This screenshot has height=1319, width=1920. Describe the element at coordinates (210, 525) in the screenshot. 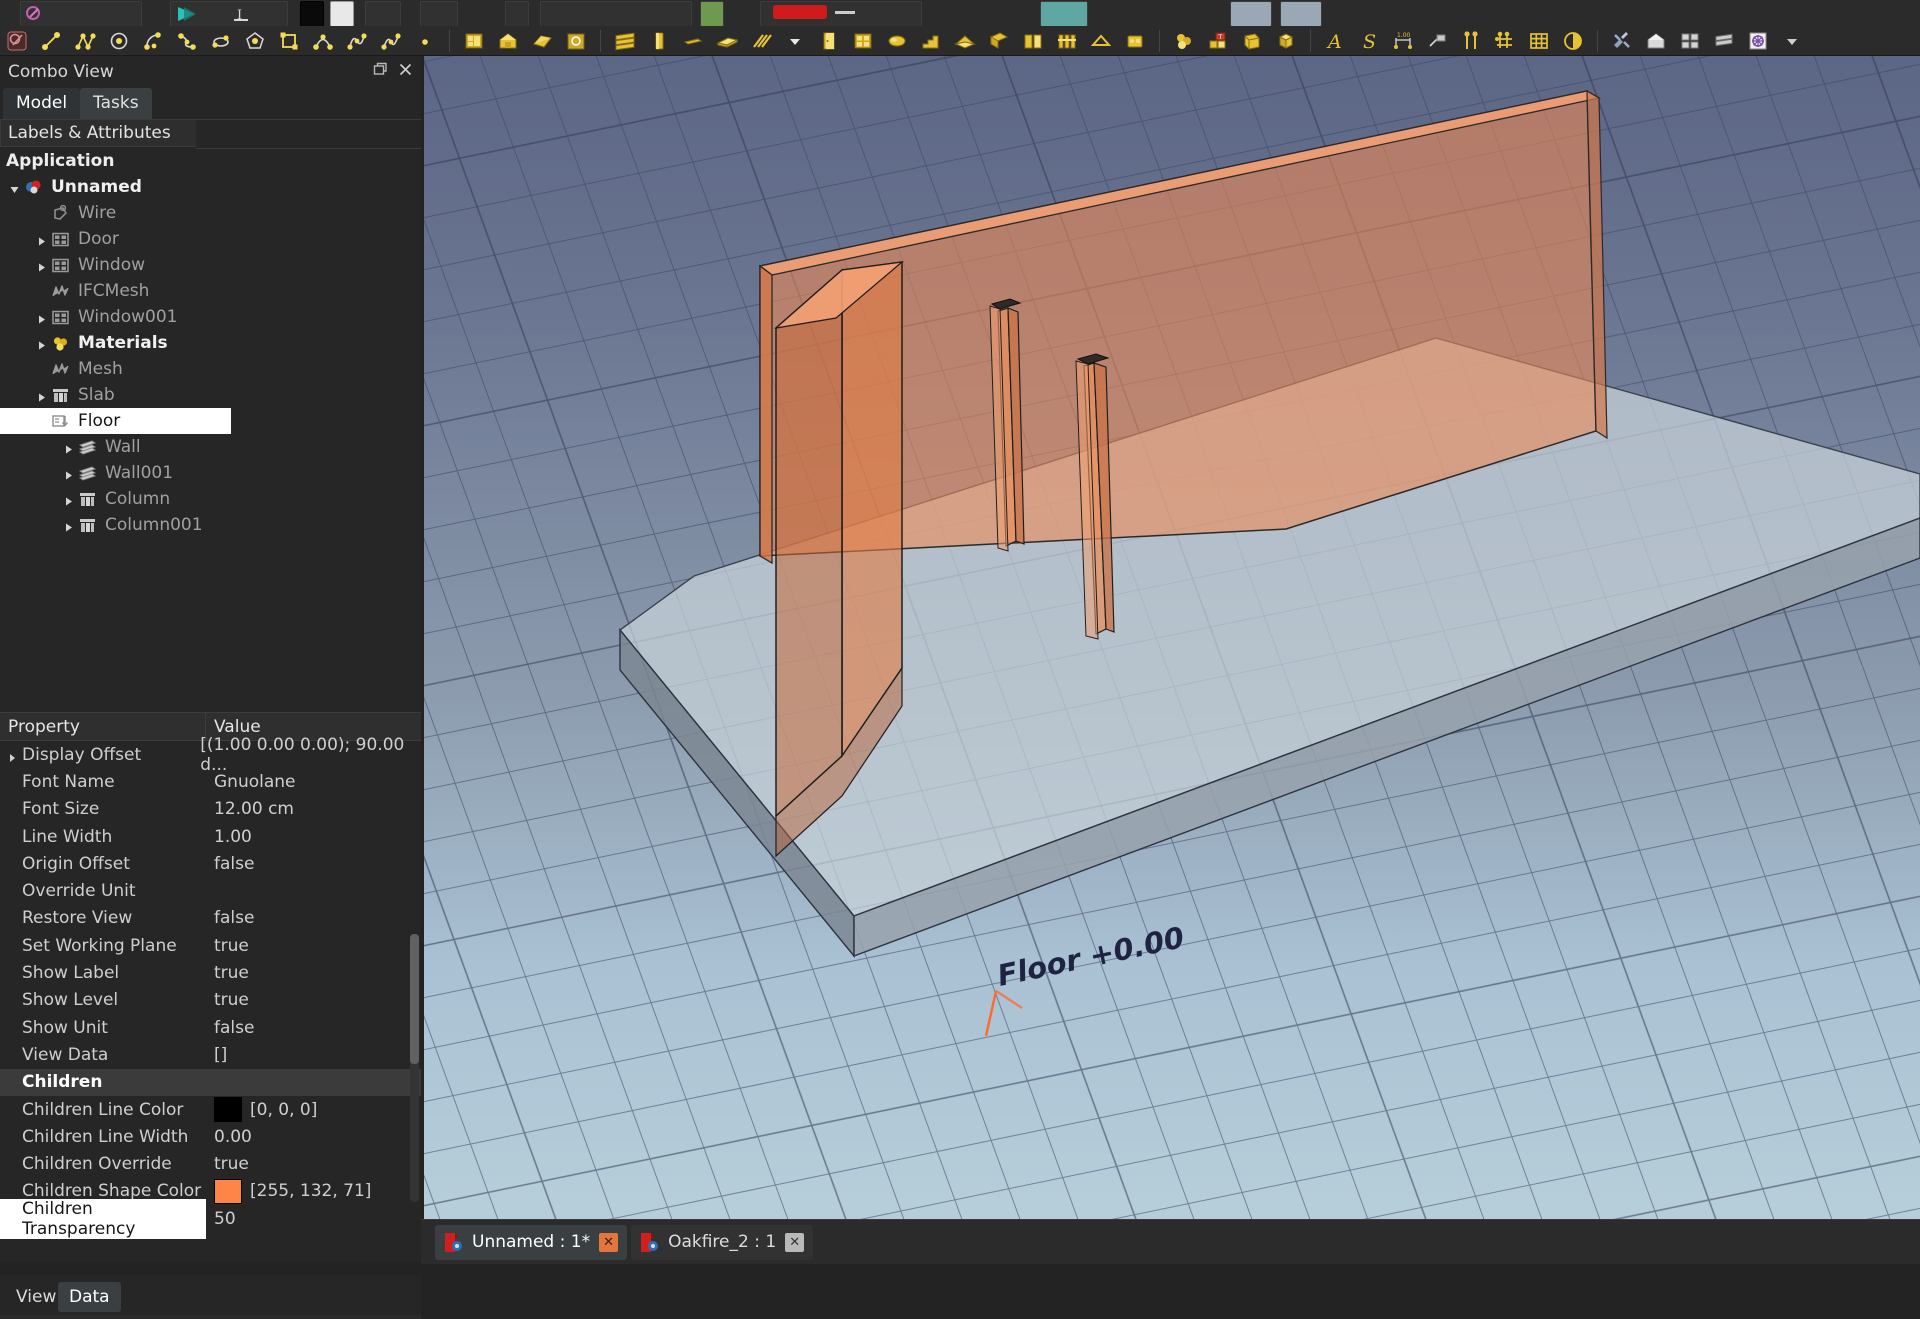

I see `tree-item-column001: Column001` at that location.